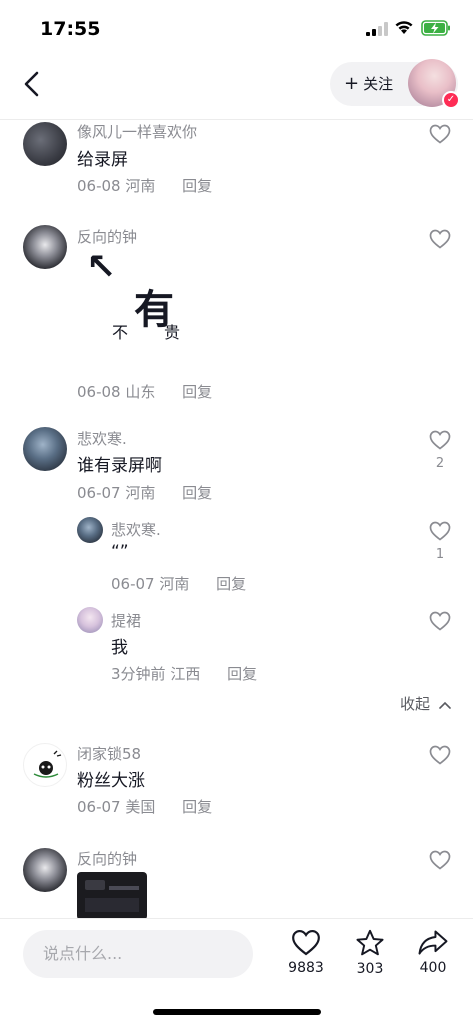 This screenshot has width=473, height=1024. Describe the element at coordinates (444, 705) in the screenshot. I see `chevron-up-icon` at that location.